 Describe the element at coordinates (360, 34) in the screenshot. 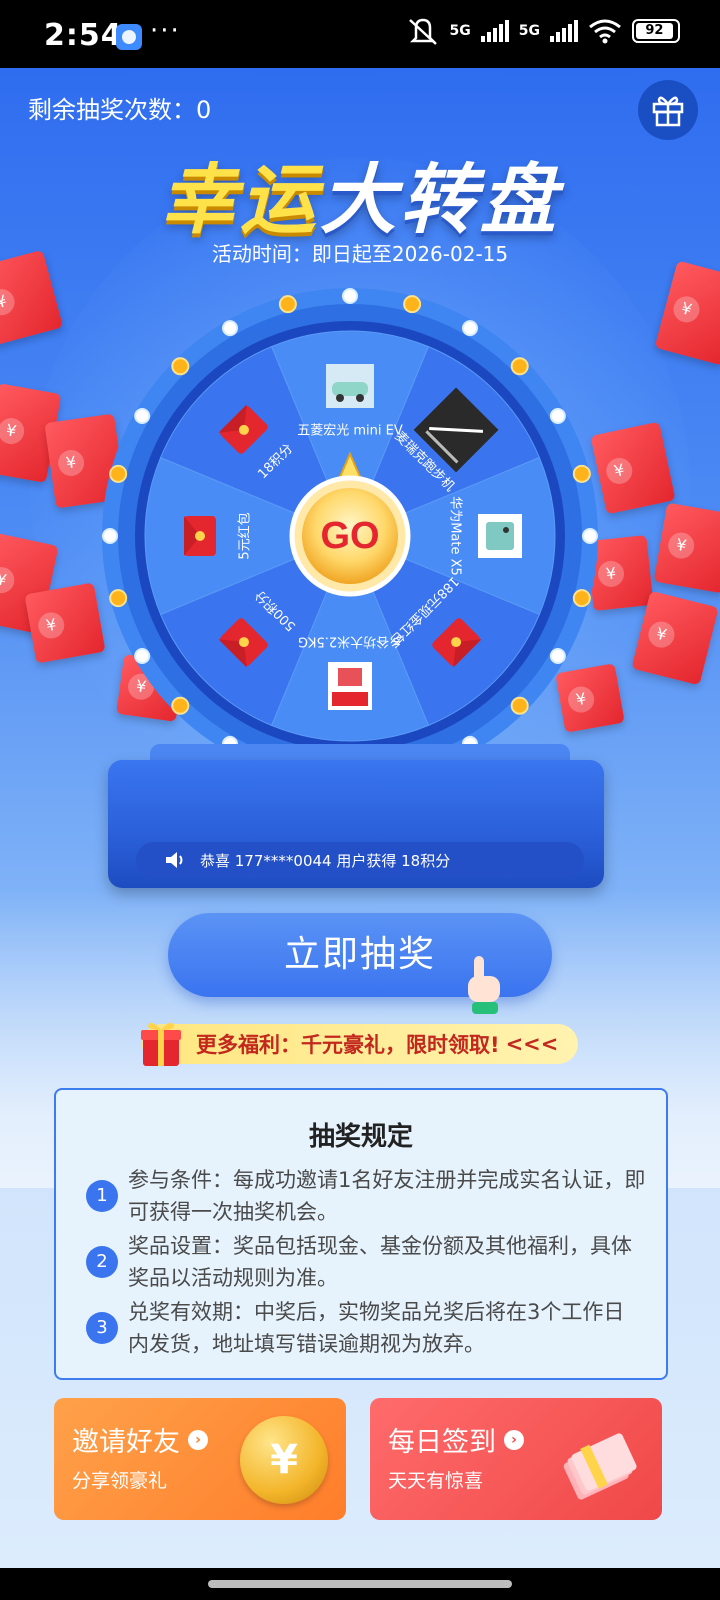

I see `status-bar: 2:54 ··· 5G 5G 92` at that location.